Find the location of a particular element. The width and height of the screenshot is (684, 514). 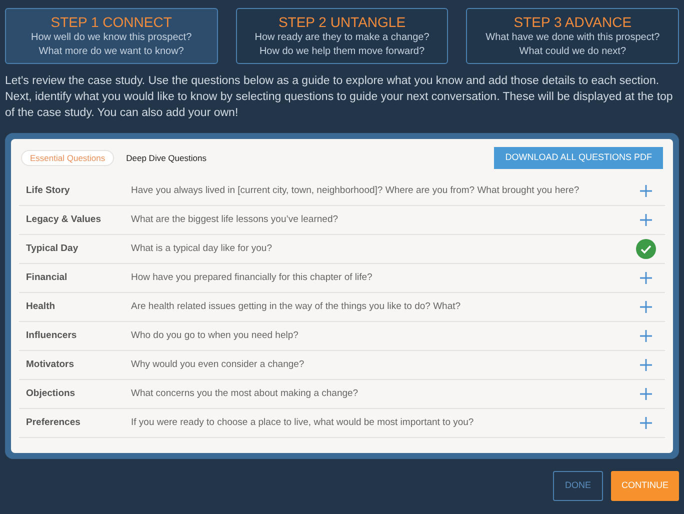

done-button: DONE is located at coordinates (578, 486).